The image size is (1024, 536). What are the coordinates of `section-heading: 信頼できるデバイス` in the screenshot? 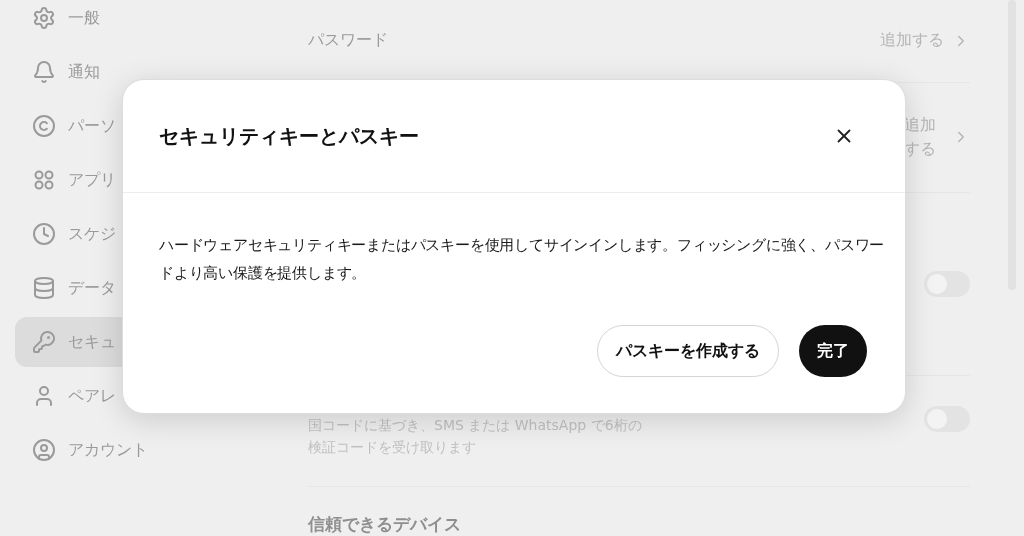 It's located at (384, 524).